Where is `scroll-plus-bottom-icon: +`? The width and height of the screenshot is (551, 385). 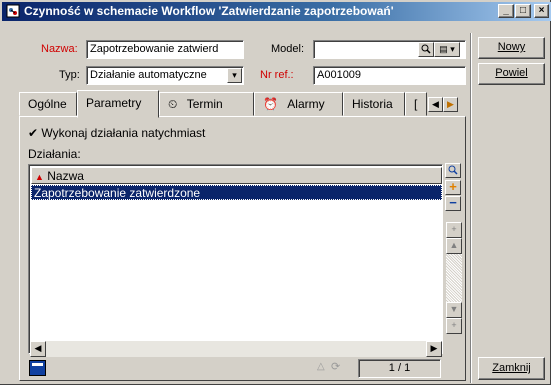
scroll-plus-bottom-icon: + is located at coordinates (454, 326).